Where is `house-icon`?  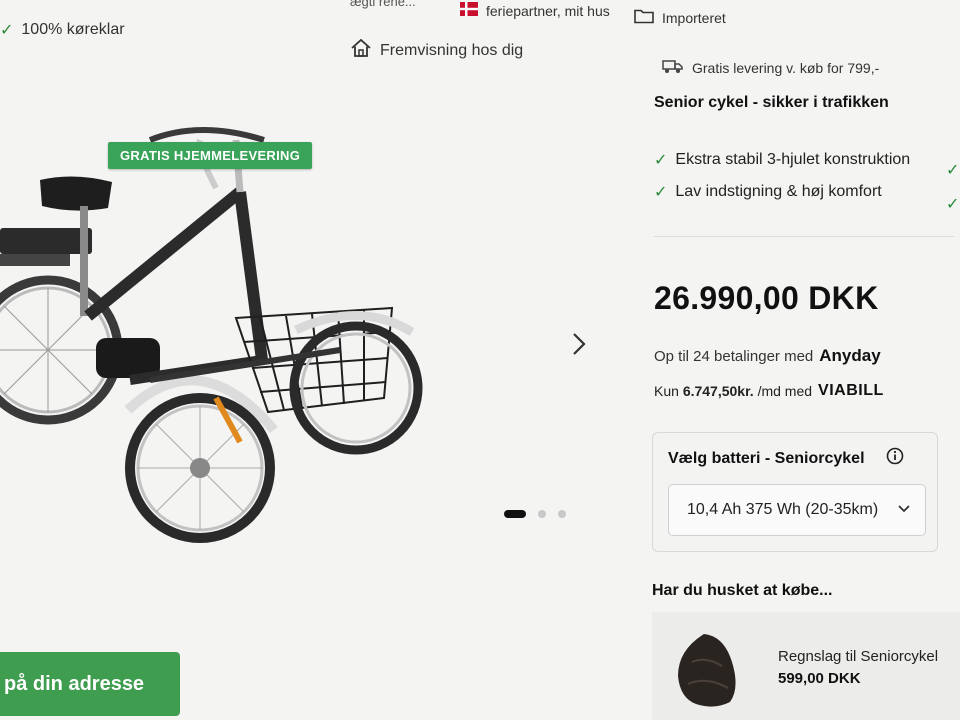 house-icon is located at coordinates (365, 50).